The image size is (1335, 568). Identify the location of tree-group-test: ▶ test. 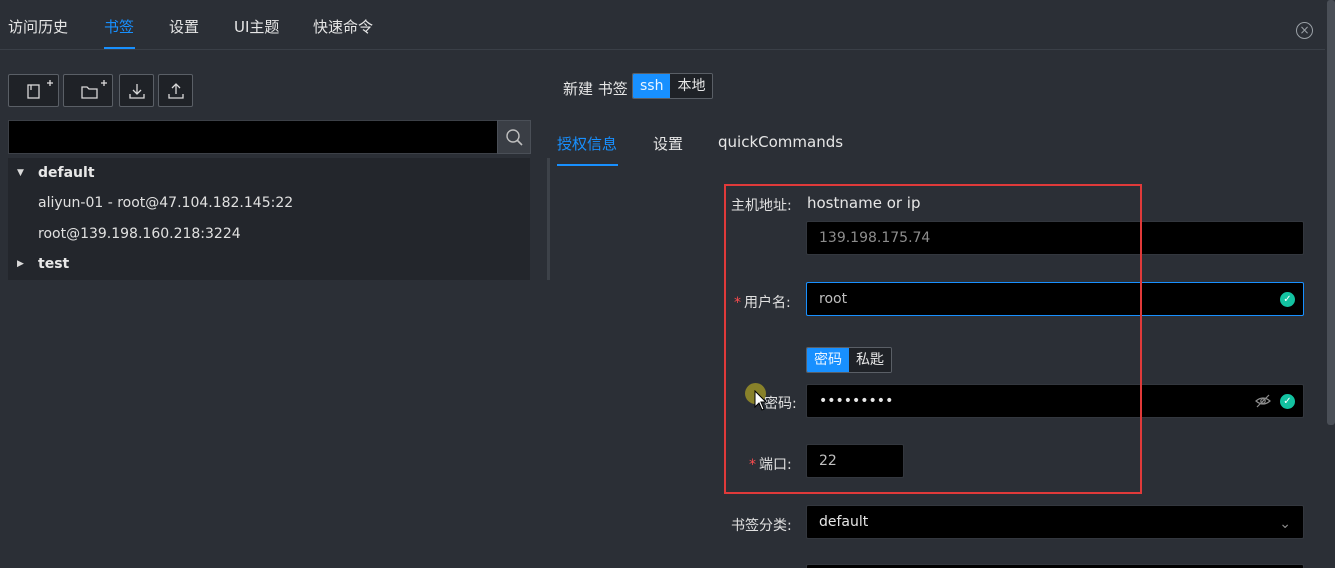
(269, 264).